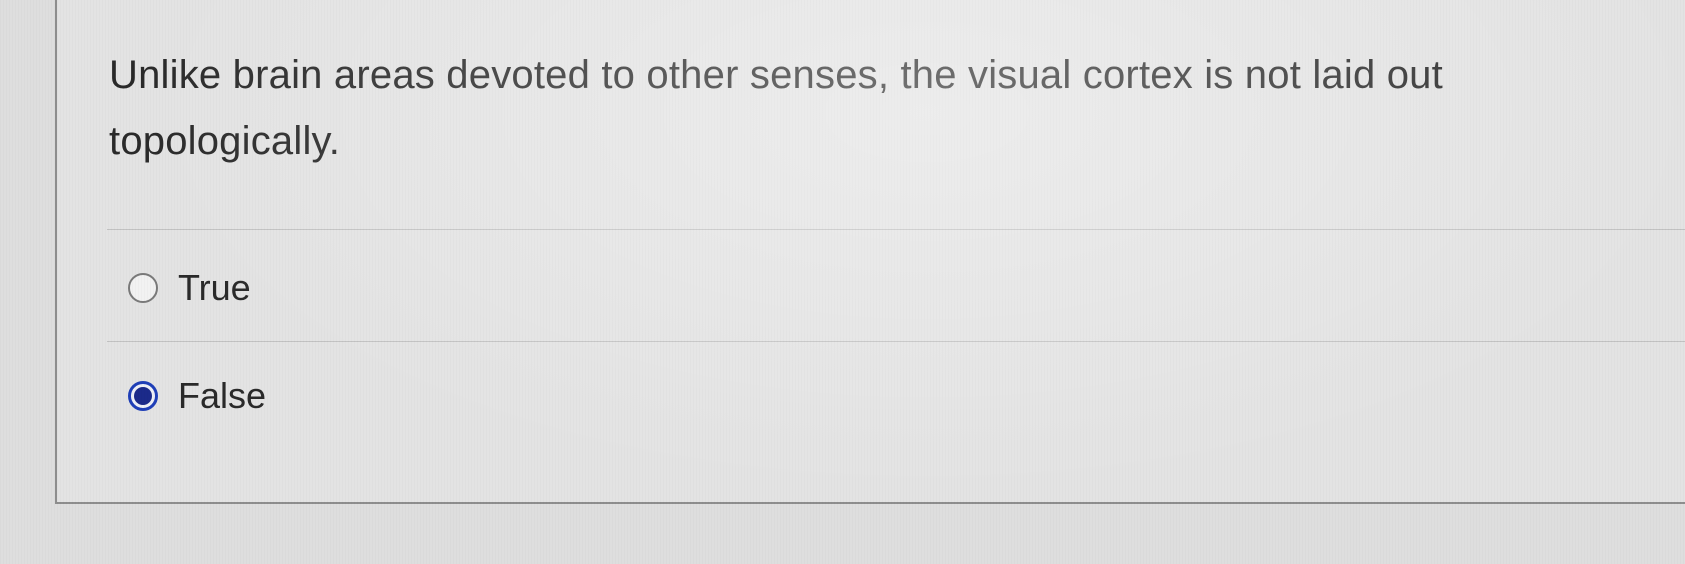 This screenshot has height=564, width=1685. Describe the element at coordinates (222, 395) in the screenshot. I see `option-label-false: False` at that location.